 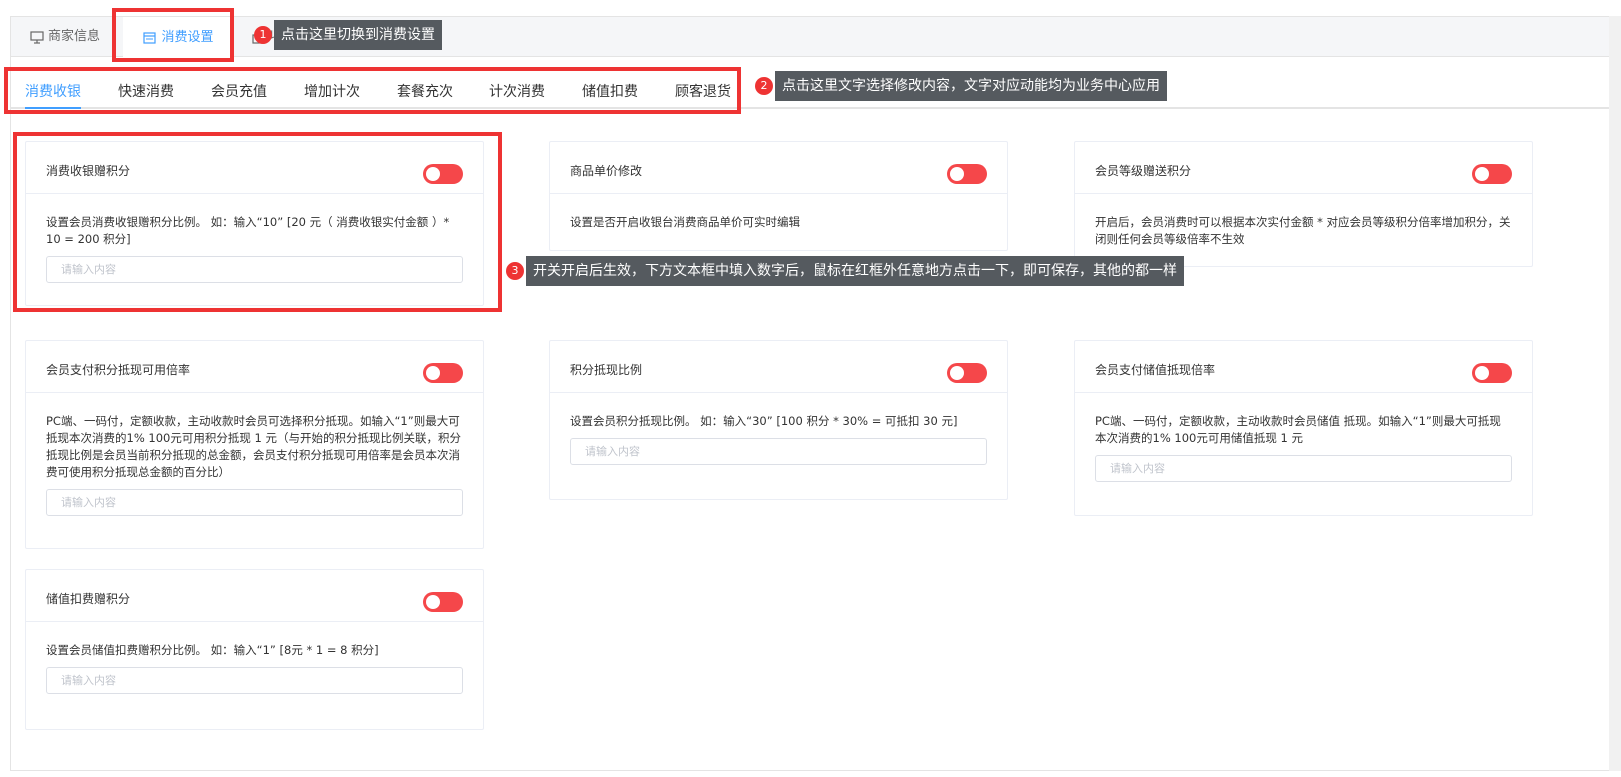 What do you see at coordinates (254, 269) in the screenshot?
I see `points-ratio-input` at bounding box center [254, 269].